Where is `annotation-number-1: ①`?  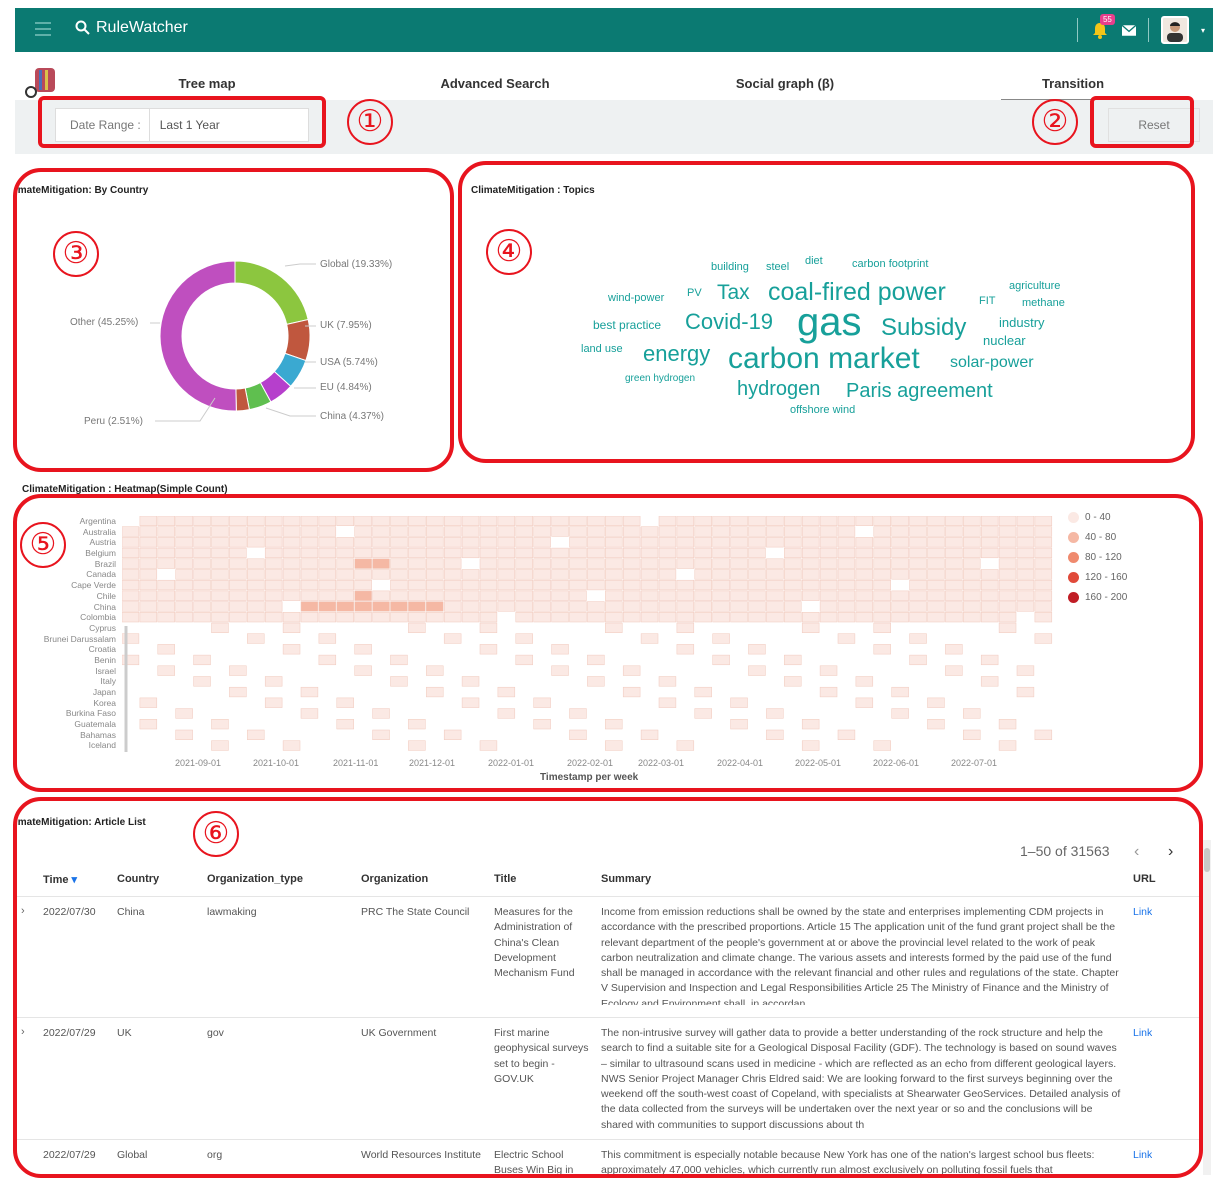
annotation-number-1: ① is located at coordinates (370, 122).